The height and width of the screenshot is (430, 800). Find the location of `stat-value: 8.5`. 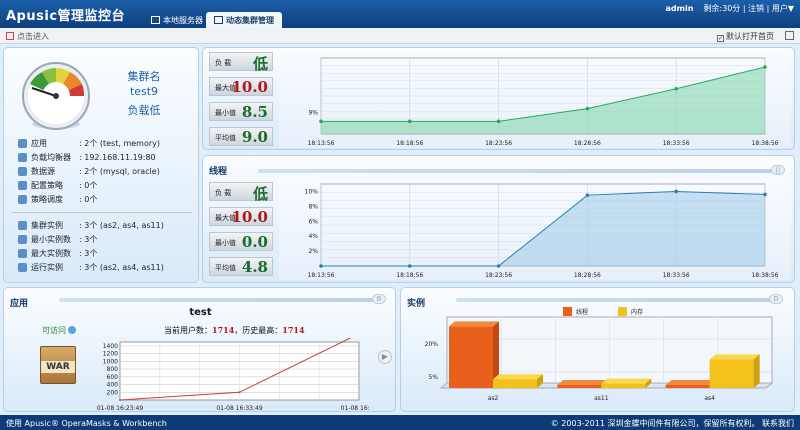

stat-value: 8.5 is located at coordinates (254, 112).